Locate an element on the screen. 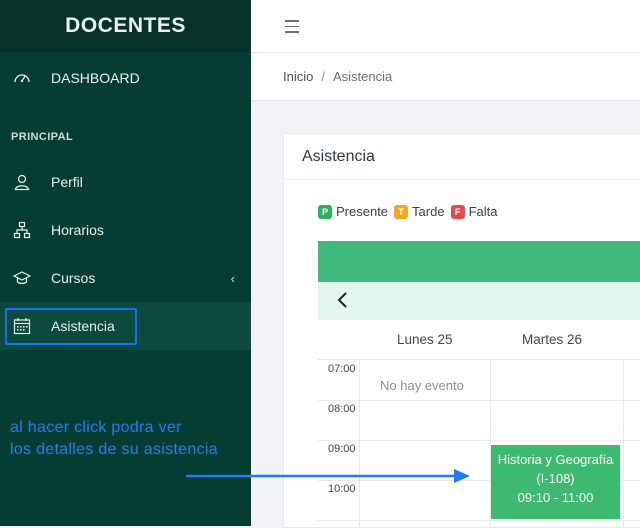 The height and width of the screenshot is (528, 640). time-label: 09:00 is located at coordinates (342, 449).